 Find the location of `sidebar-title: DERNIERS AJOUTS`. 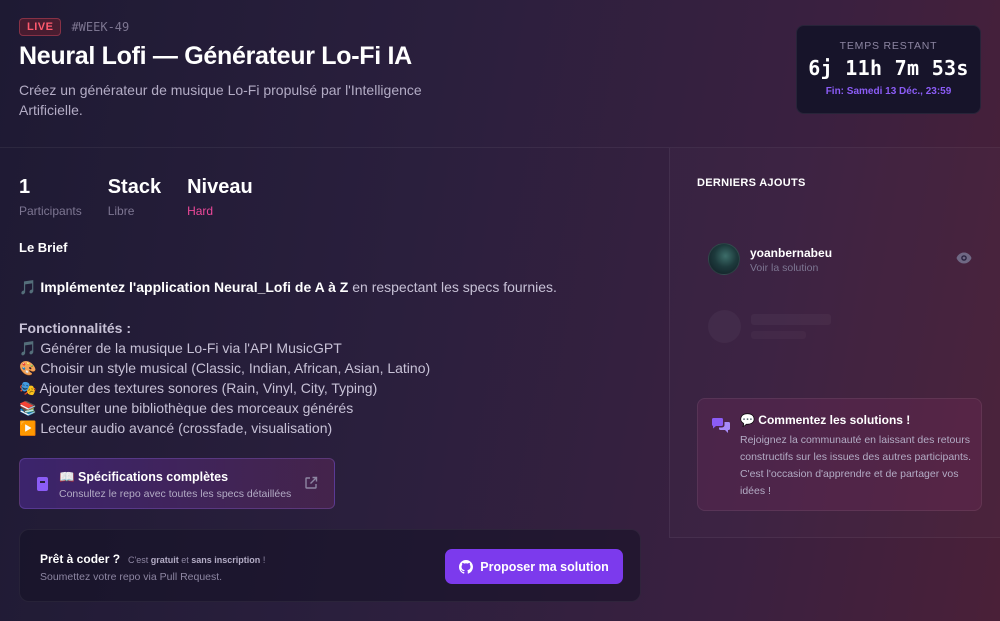

sidebar-title: DERNIERS AJOUTS is located at coordinates (751, 183).